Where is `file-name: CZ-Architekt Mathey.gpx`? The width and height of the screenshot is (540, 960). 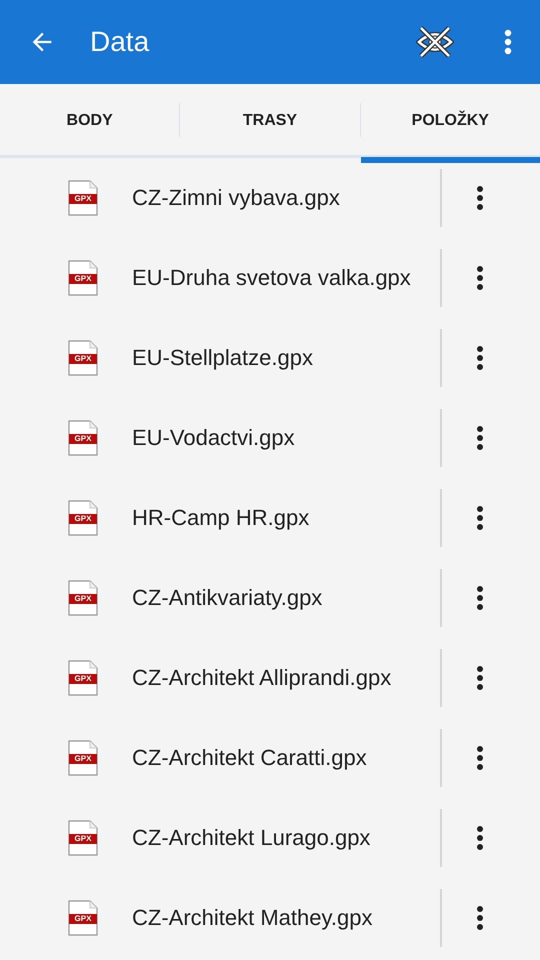 file-name: CZ-Architekt Mathey.gpx is located at coordinates (286, 918).